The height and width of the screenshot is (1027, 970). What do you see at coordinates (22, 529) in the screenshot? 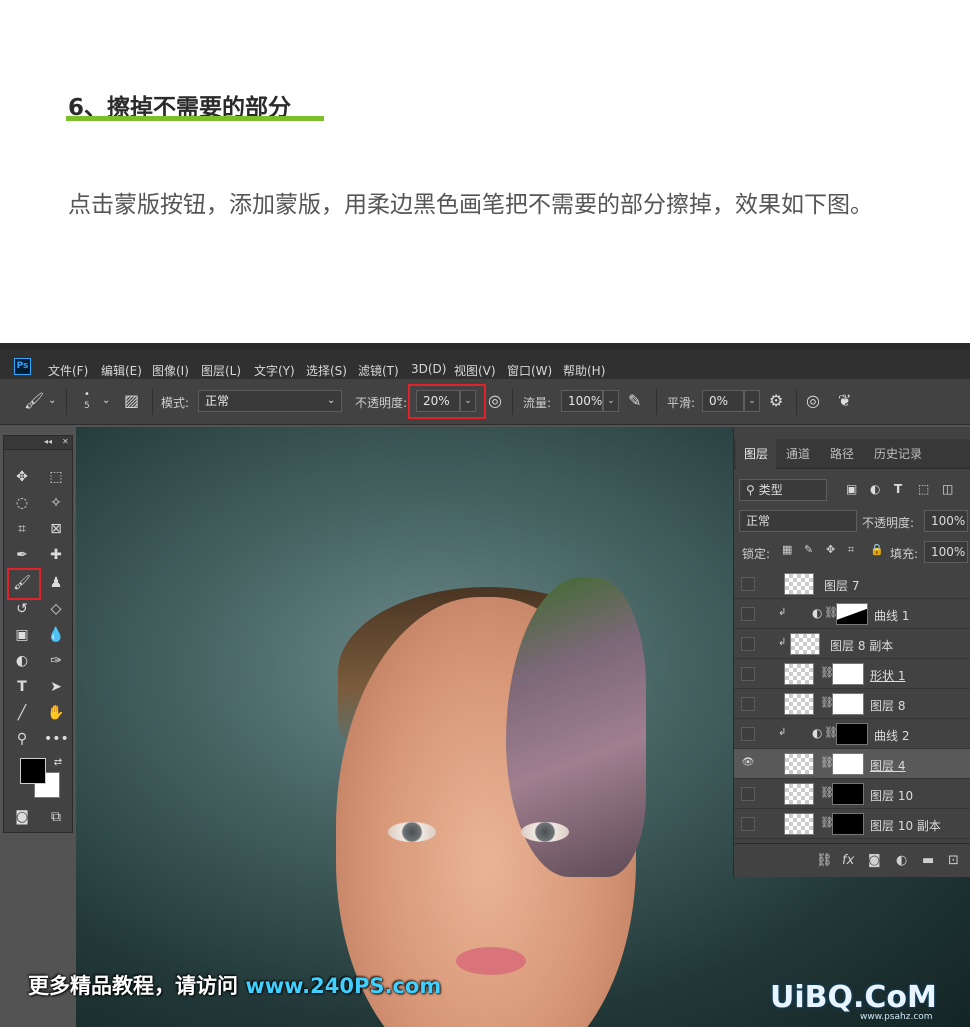
I see `crop-tool: ⌗` at bounding box center [22, 529].